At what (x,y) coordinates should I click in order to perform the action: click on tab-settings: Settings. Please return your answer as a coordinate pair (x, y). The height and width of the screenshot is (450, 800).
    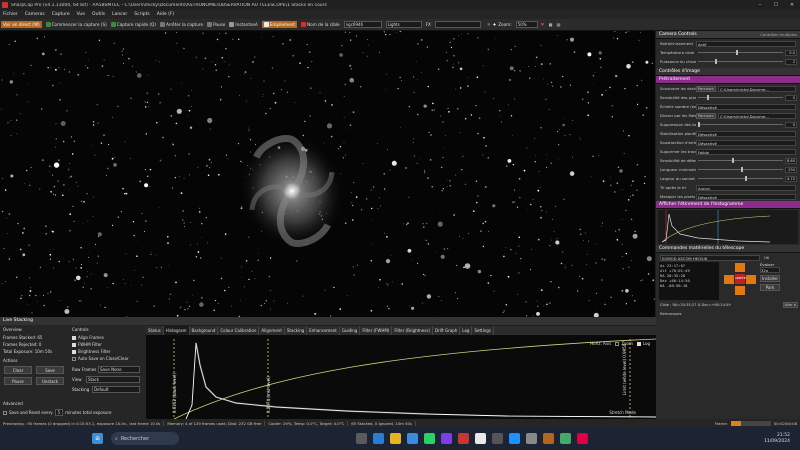
    Looking at the image, I should click on (483, 330).